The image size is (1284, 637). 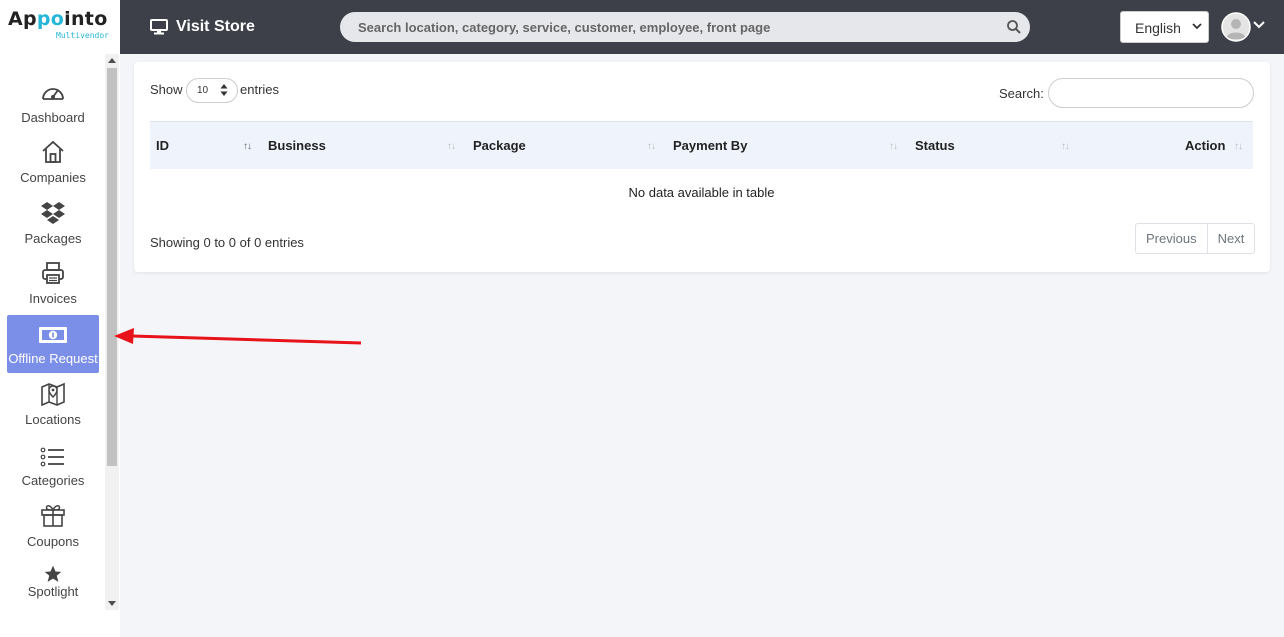 What do you see at coordinates (53, 571) in the screenshot?
I see `star-icon` at bounding box center [53, 571].